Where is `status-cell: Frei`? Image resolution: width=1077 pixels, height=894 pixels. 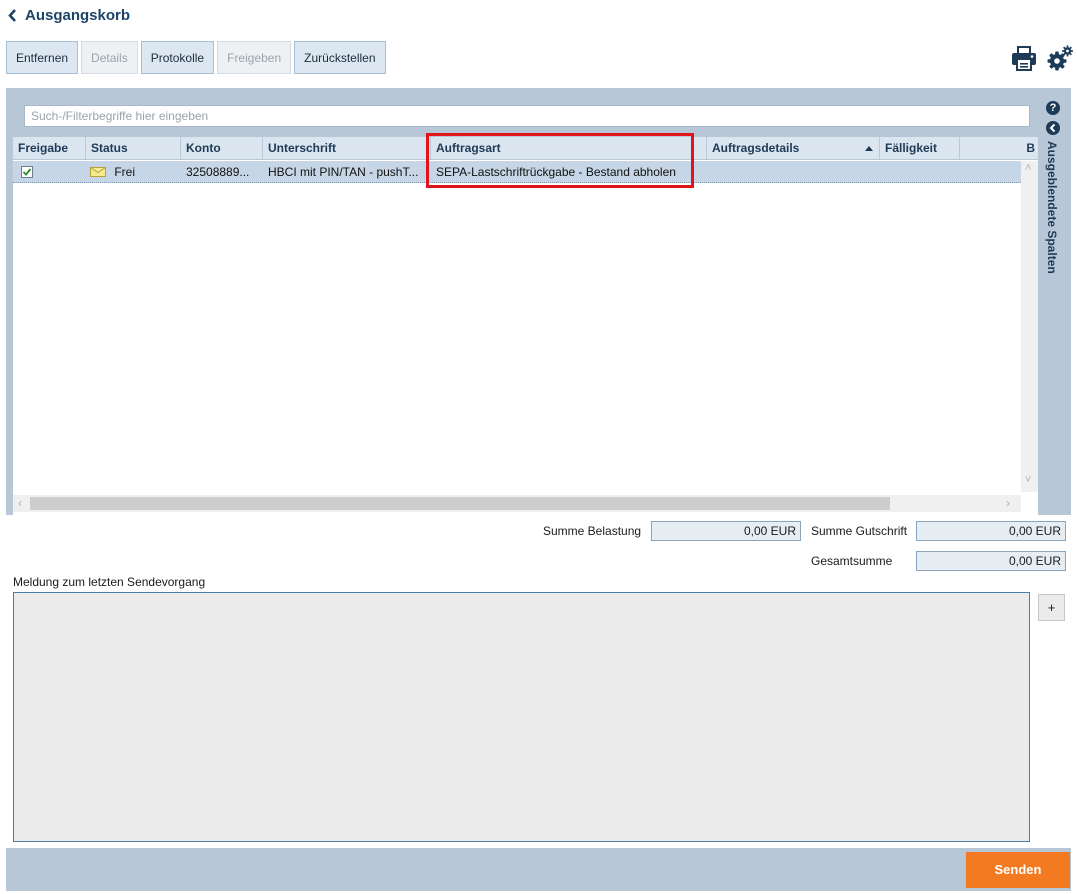 status-cell: Frei is located at coordinates (133, 172).